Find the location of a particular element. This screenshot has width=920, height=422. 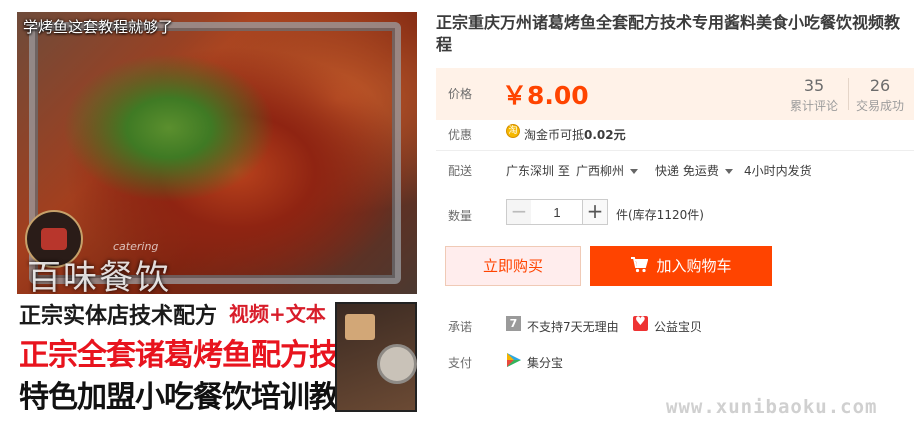

charity-heart-icon is located at coordinates (640, 322).